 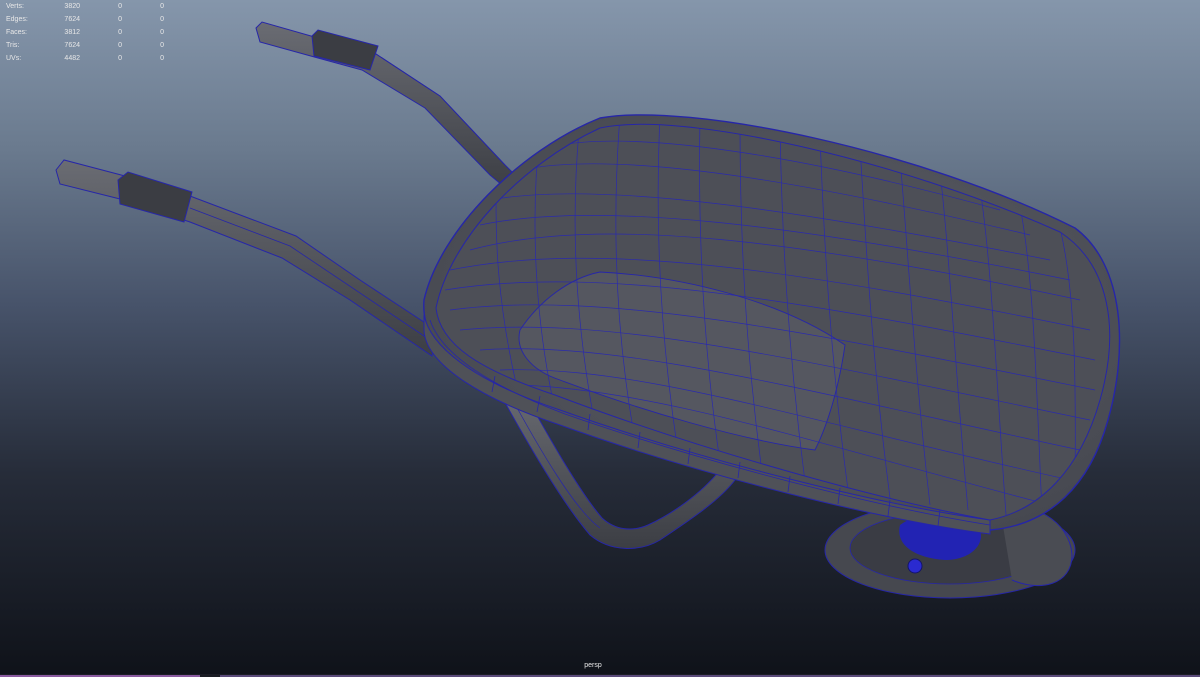 I want to click on hud-value: 4482, so click(x=72, y=58).